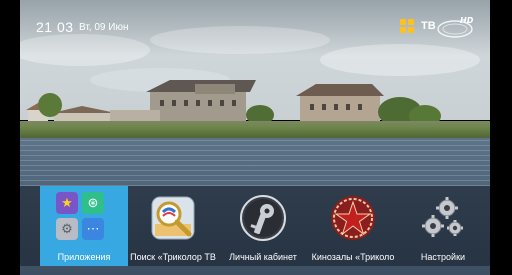 This screenshot has height=275, width=512. What do you see at coordinates (467, 20) in the screenshot?
I see `svg-text: HD` at bounding box center [467, 20].